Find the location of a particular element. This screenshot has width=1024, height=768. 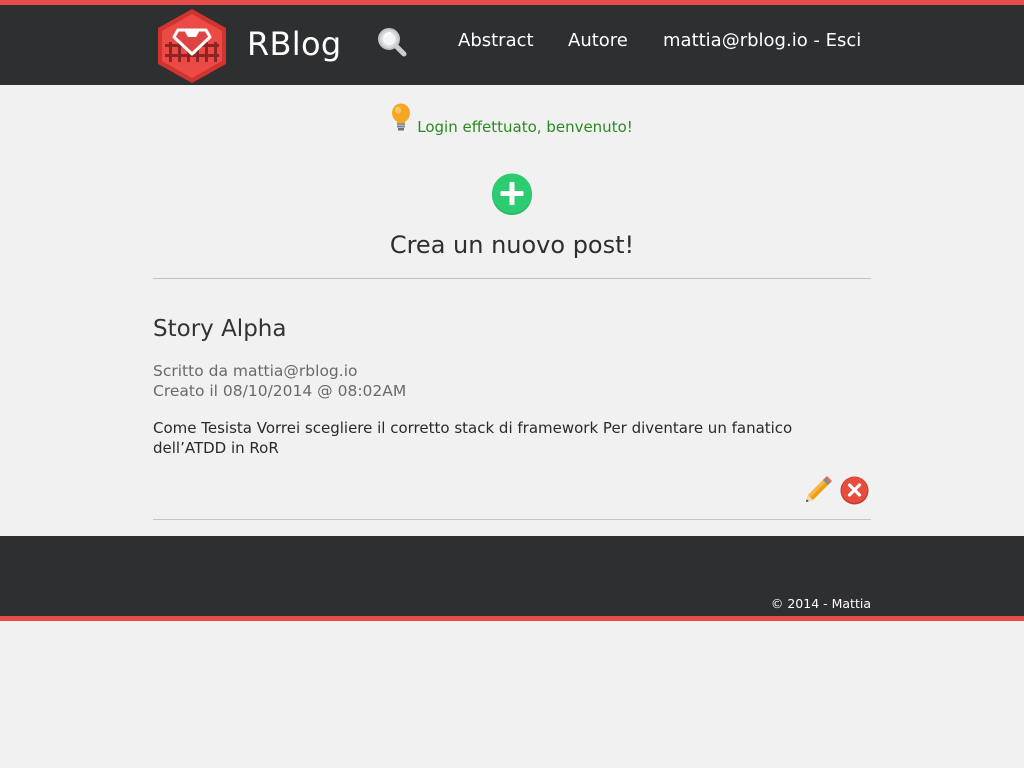

post-created-date: Creato il 08/10/2014 @ 08:02AM is located at coordinates (280, 391).